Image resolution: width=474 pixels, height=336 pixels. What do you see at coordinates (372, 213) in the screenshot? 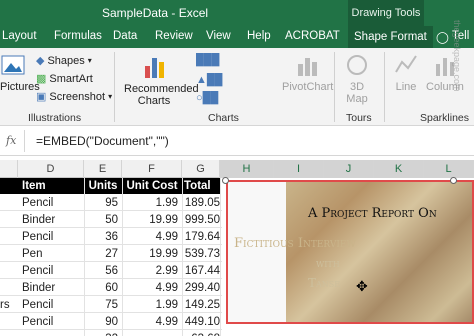
I see `embed-title: A Project Report On` at bounding box center [372, 213].